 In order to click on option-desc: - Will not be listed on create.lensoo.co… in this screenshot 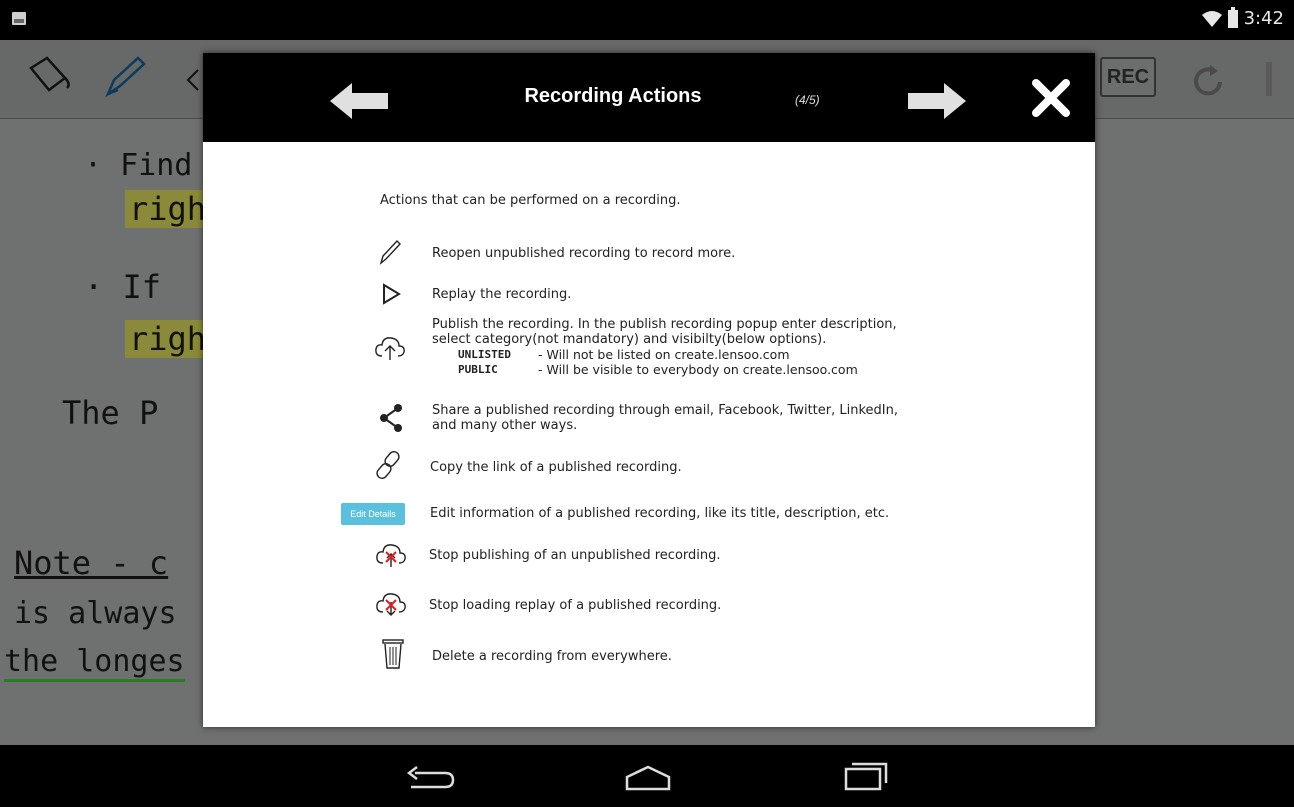, I will do `click(664, 354)`.